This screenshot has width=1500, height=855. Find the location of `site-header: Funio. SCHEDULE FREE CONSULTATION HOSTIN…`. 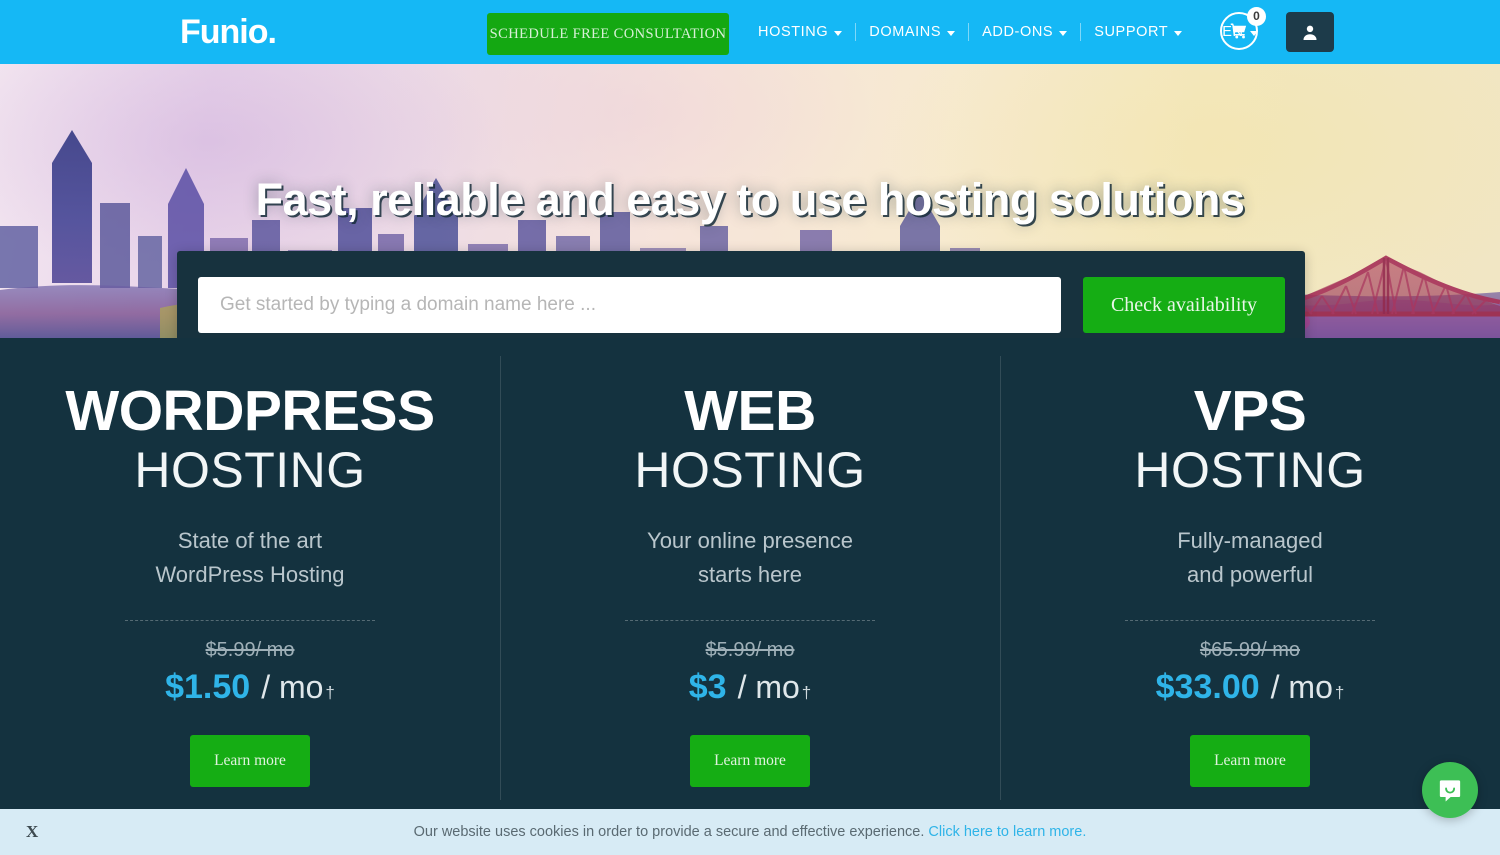

site-header: Funio. SCHEDULE FREE CONSULTATION HOSTIN… is located at coordinates (750, 32).